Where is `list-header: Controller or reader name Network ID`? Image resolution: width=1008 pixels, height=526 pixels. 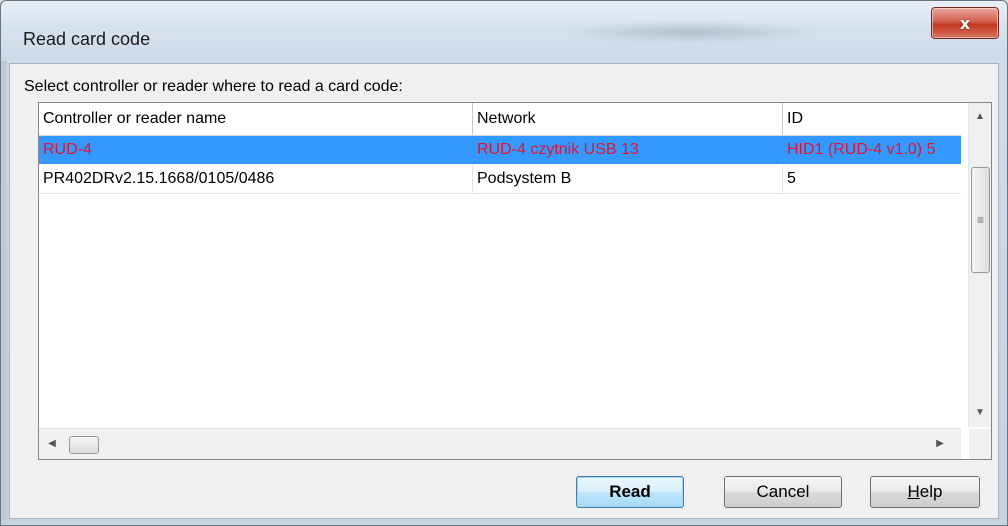 list-header: Controller or reader name Network ID is located at coordinates (500, 119).